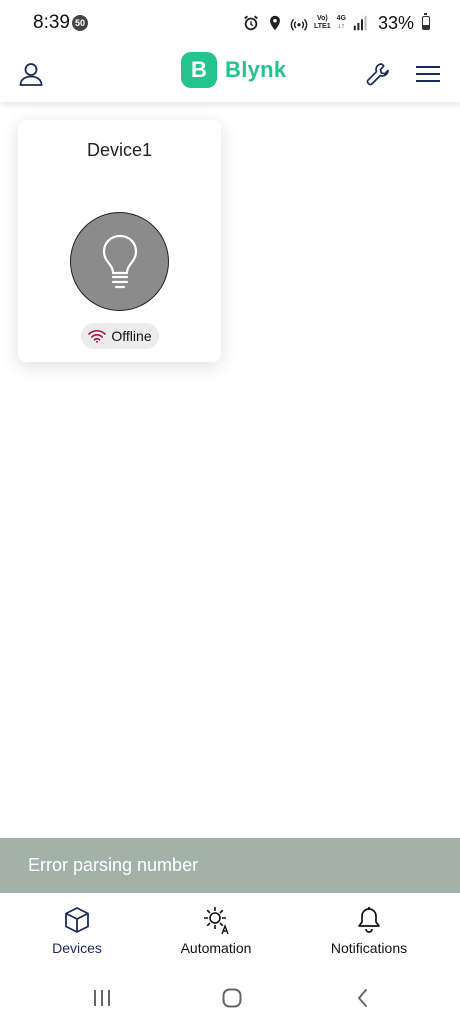 The width and height of the screenshot is (460, 1024). I want to click on menu-button, so click(428, 74).